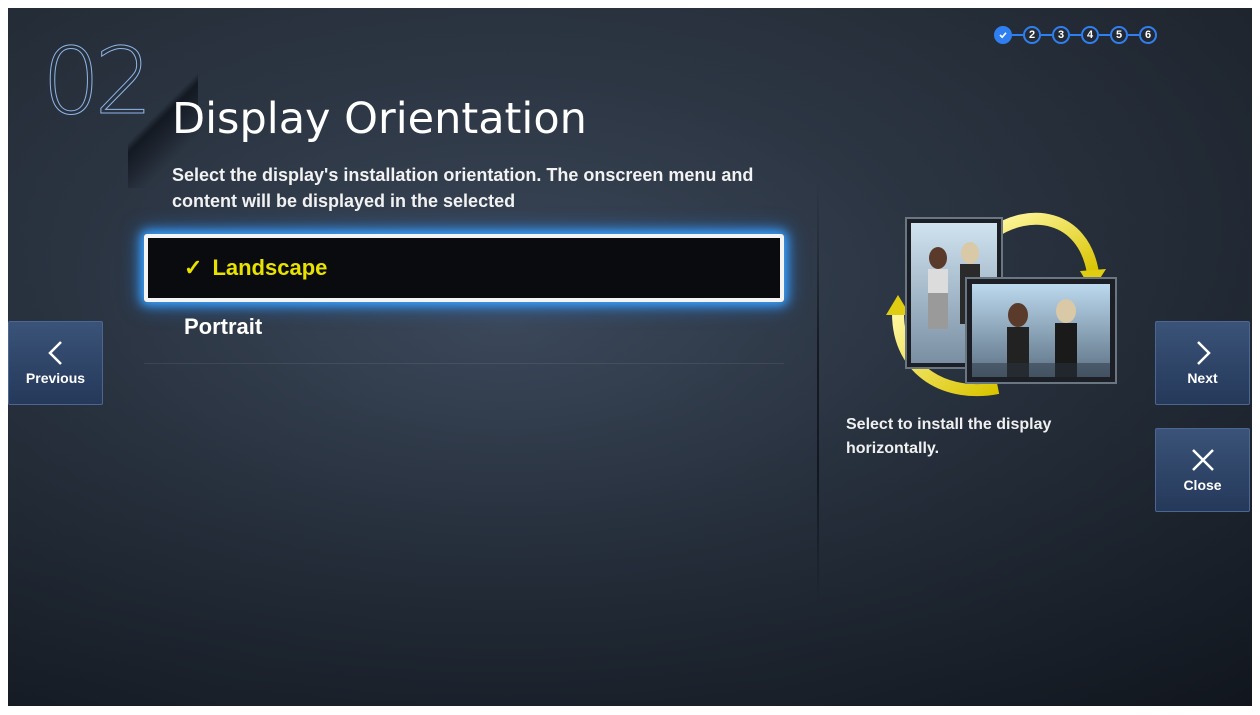 This screenshot has width=1260, height=715. What do you see at coordinates (1119, 35) in the screenshot?
I see `step-5-indicator: 5` at bounding box center [1119, 35].